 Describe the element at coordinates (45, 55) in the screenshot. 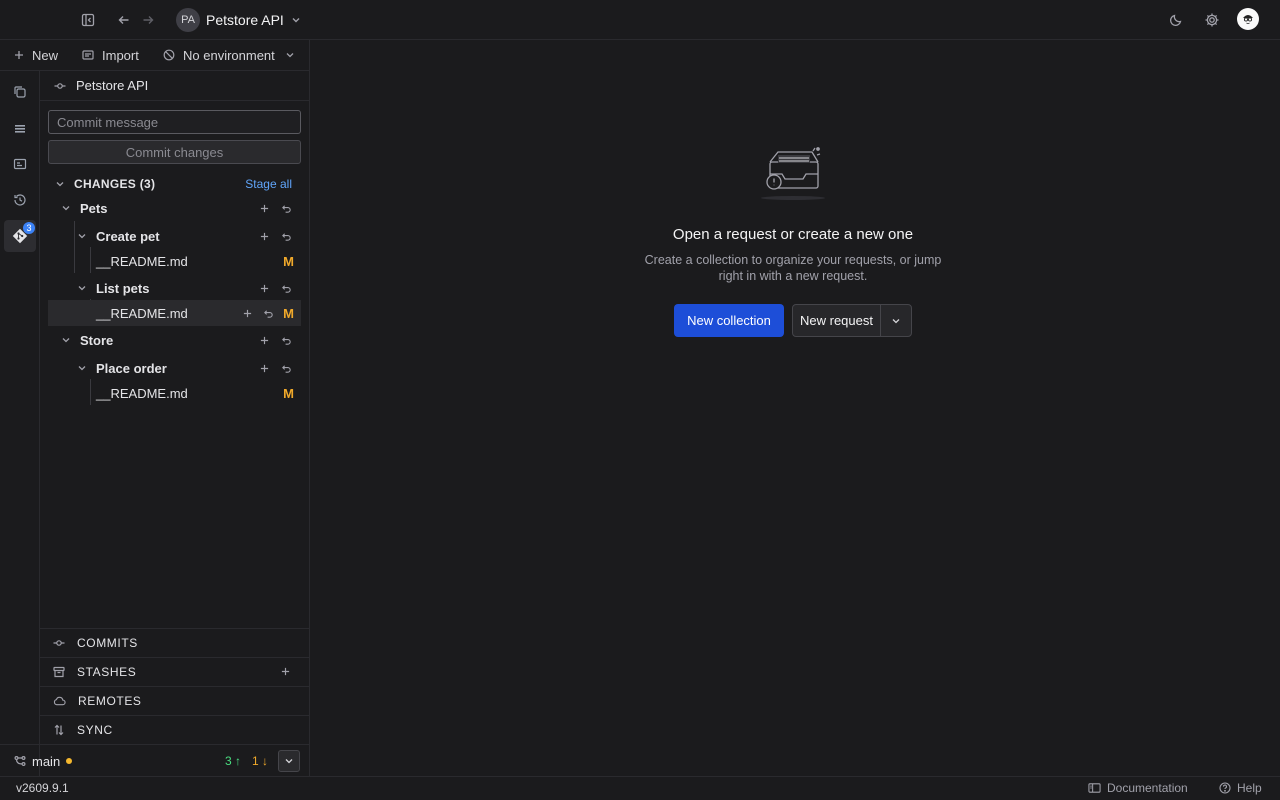

I see `new-label: New` at that location.